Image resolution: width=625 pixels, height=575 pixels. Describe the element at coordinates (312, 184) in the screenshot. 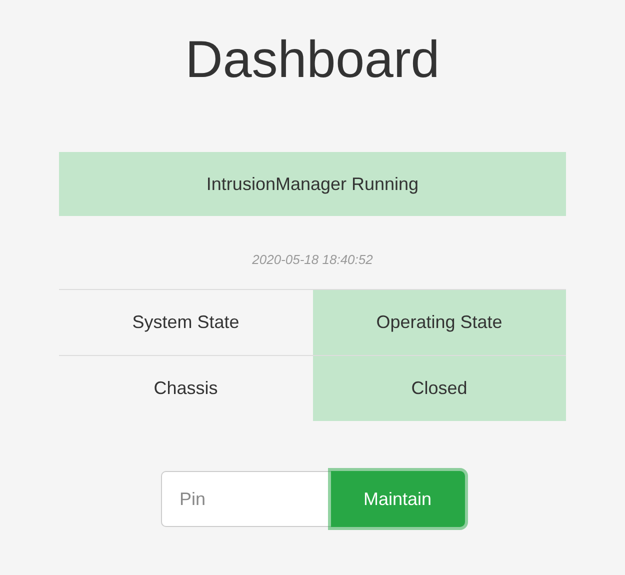

I see `status-banner: IntrusionManager Running` at that location.